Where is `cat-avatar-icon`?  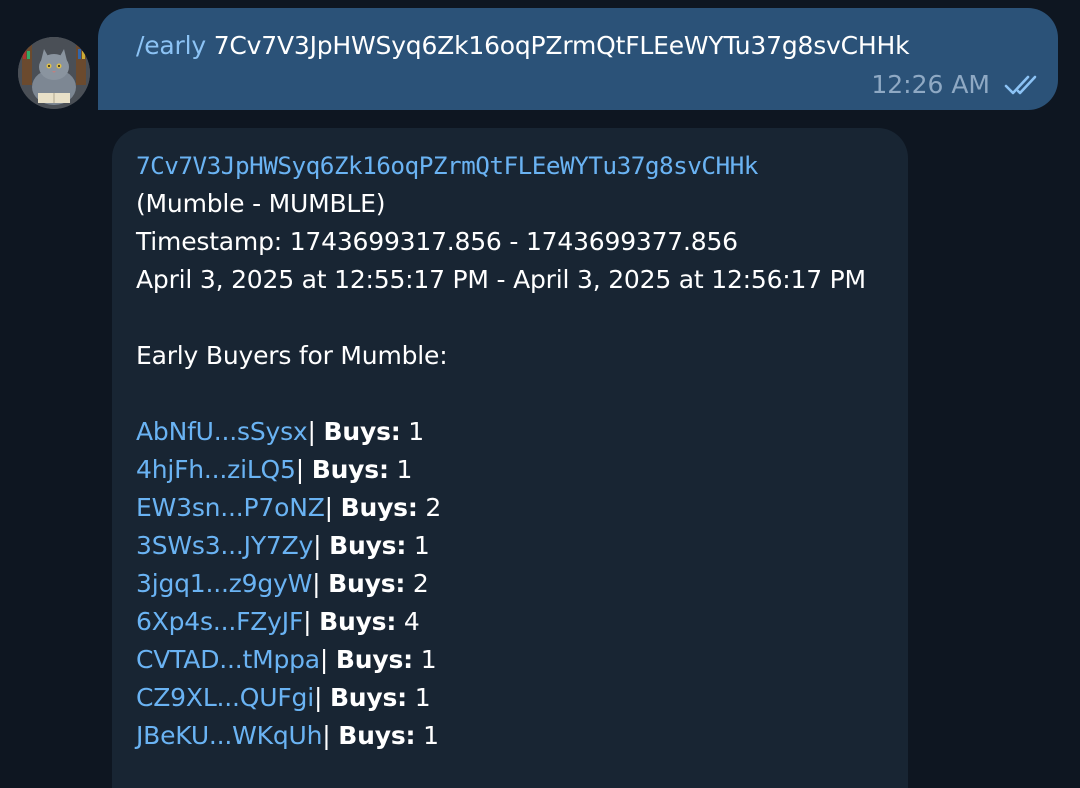
cat-avatar-icon is located at coordinates (54, 73).